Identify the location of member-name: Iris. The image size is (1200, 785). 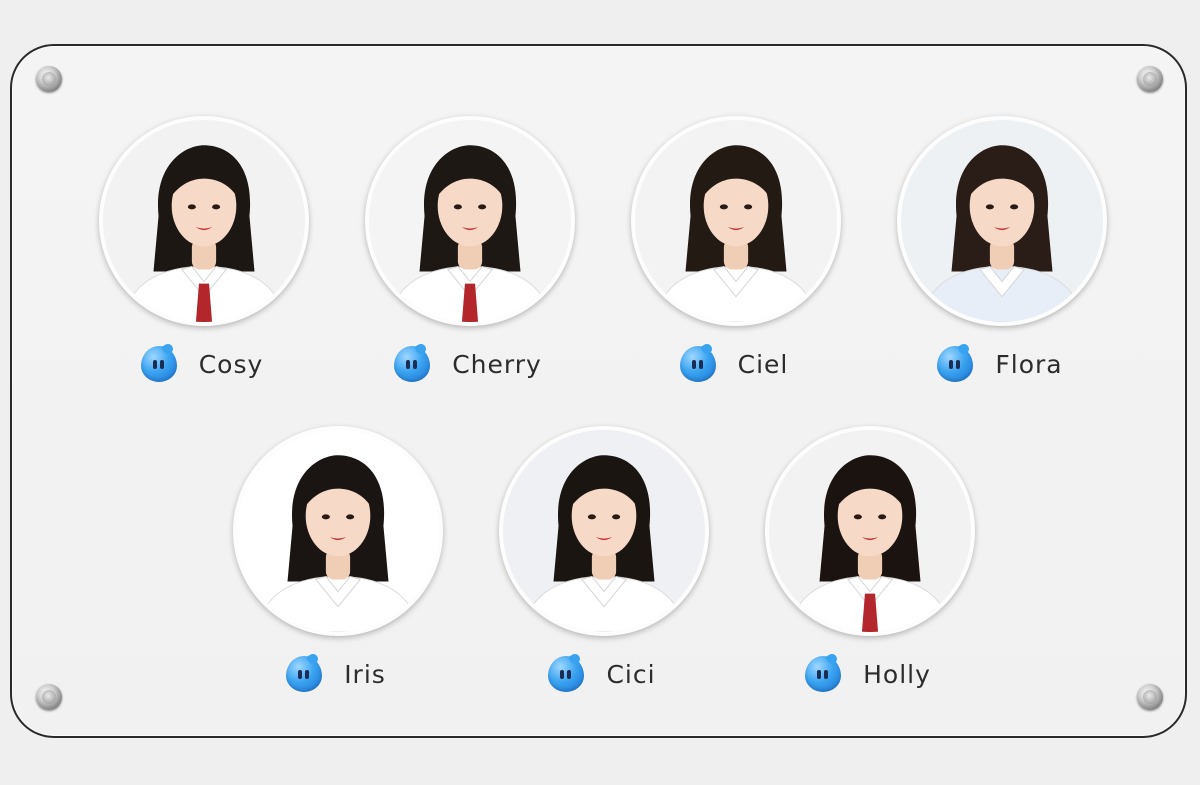
(365, 674).